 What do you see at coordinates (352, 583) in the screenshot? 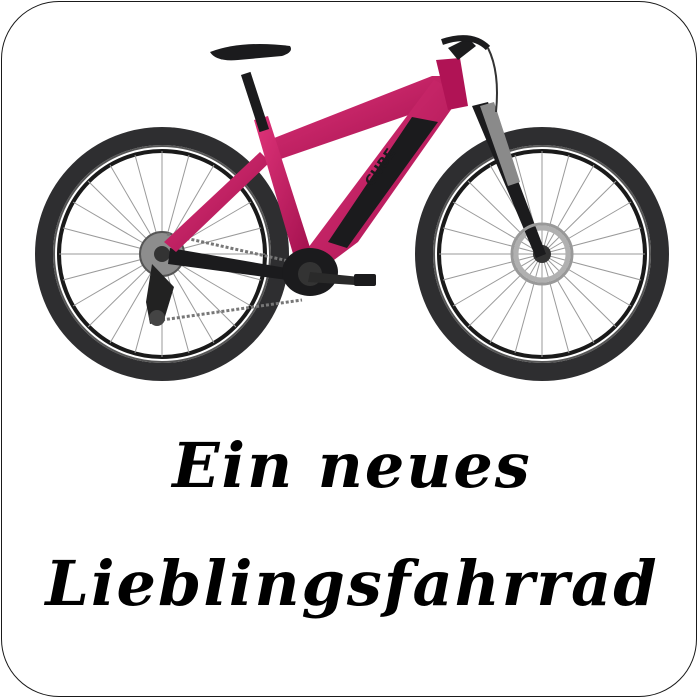
I see `caption-line-2: Lieblingsfahrrad` at bounding box center [352, 583].